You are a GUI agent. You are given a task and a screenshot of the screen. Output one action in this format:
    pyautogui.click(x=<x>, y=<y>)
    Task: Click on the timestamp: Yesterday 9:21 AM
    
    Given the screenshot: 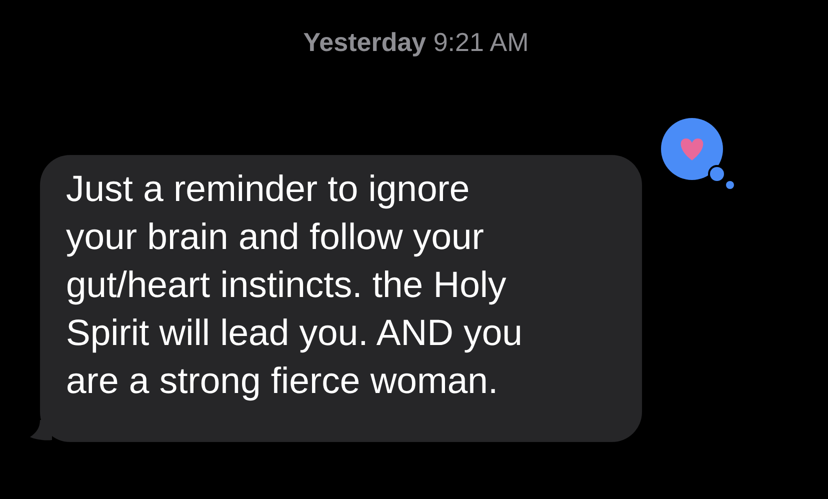 What is the action you would take?
    pyautogui.click(x=416, y=42)
    